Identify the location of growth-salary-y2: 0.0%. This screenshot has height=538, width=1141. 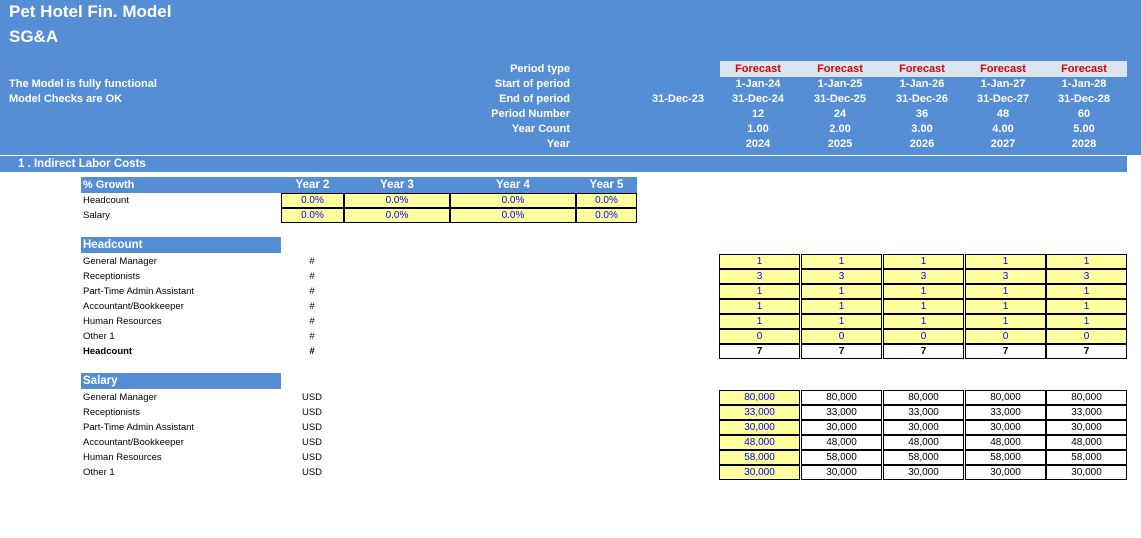
(312, 215).